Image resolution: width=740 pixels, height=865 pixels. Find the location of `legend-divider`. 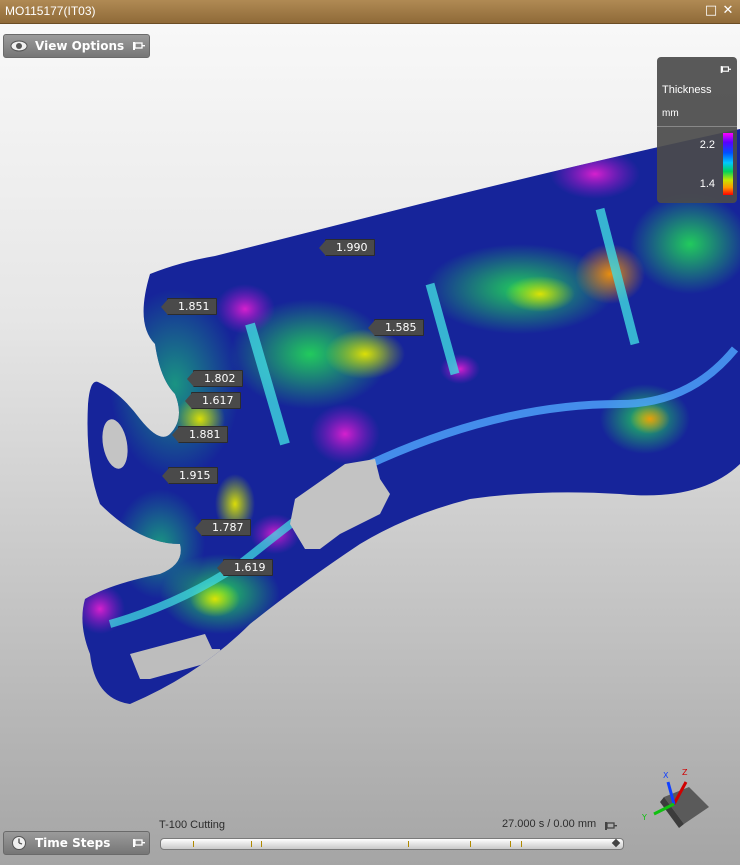

legend-divider is located at coordinates (697, 126).